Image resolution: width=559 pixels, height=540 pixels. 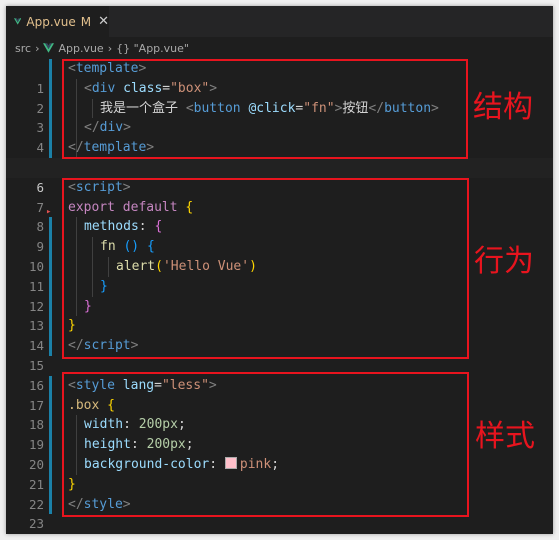 What do you see at coordinates (86, 21) in the screenshot?
I see `modified-indicator: M` at bounding box center [86, 21].